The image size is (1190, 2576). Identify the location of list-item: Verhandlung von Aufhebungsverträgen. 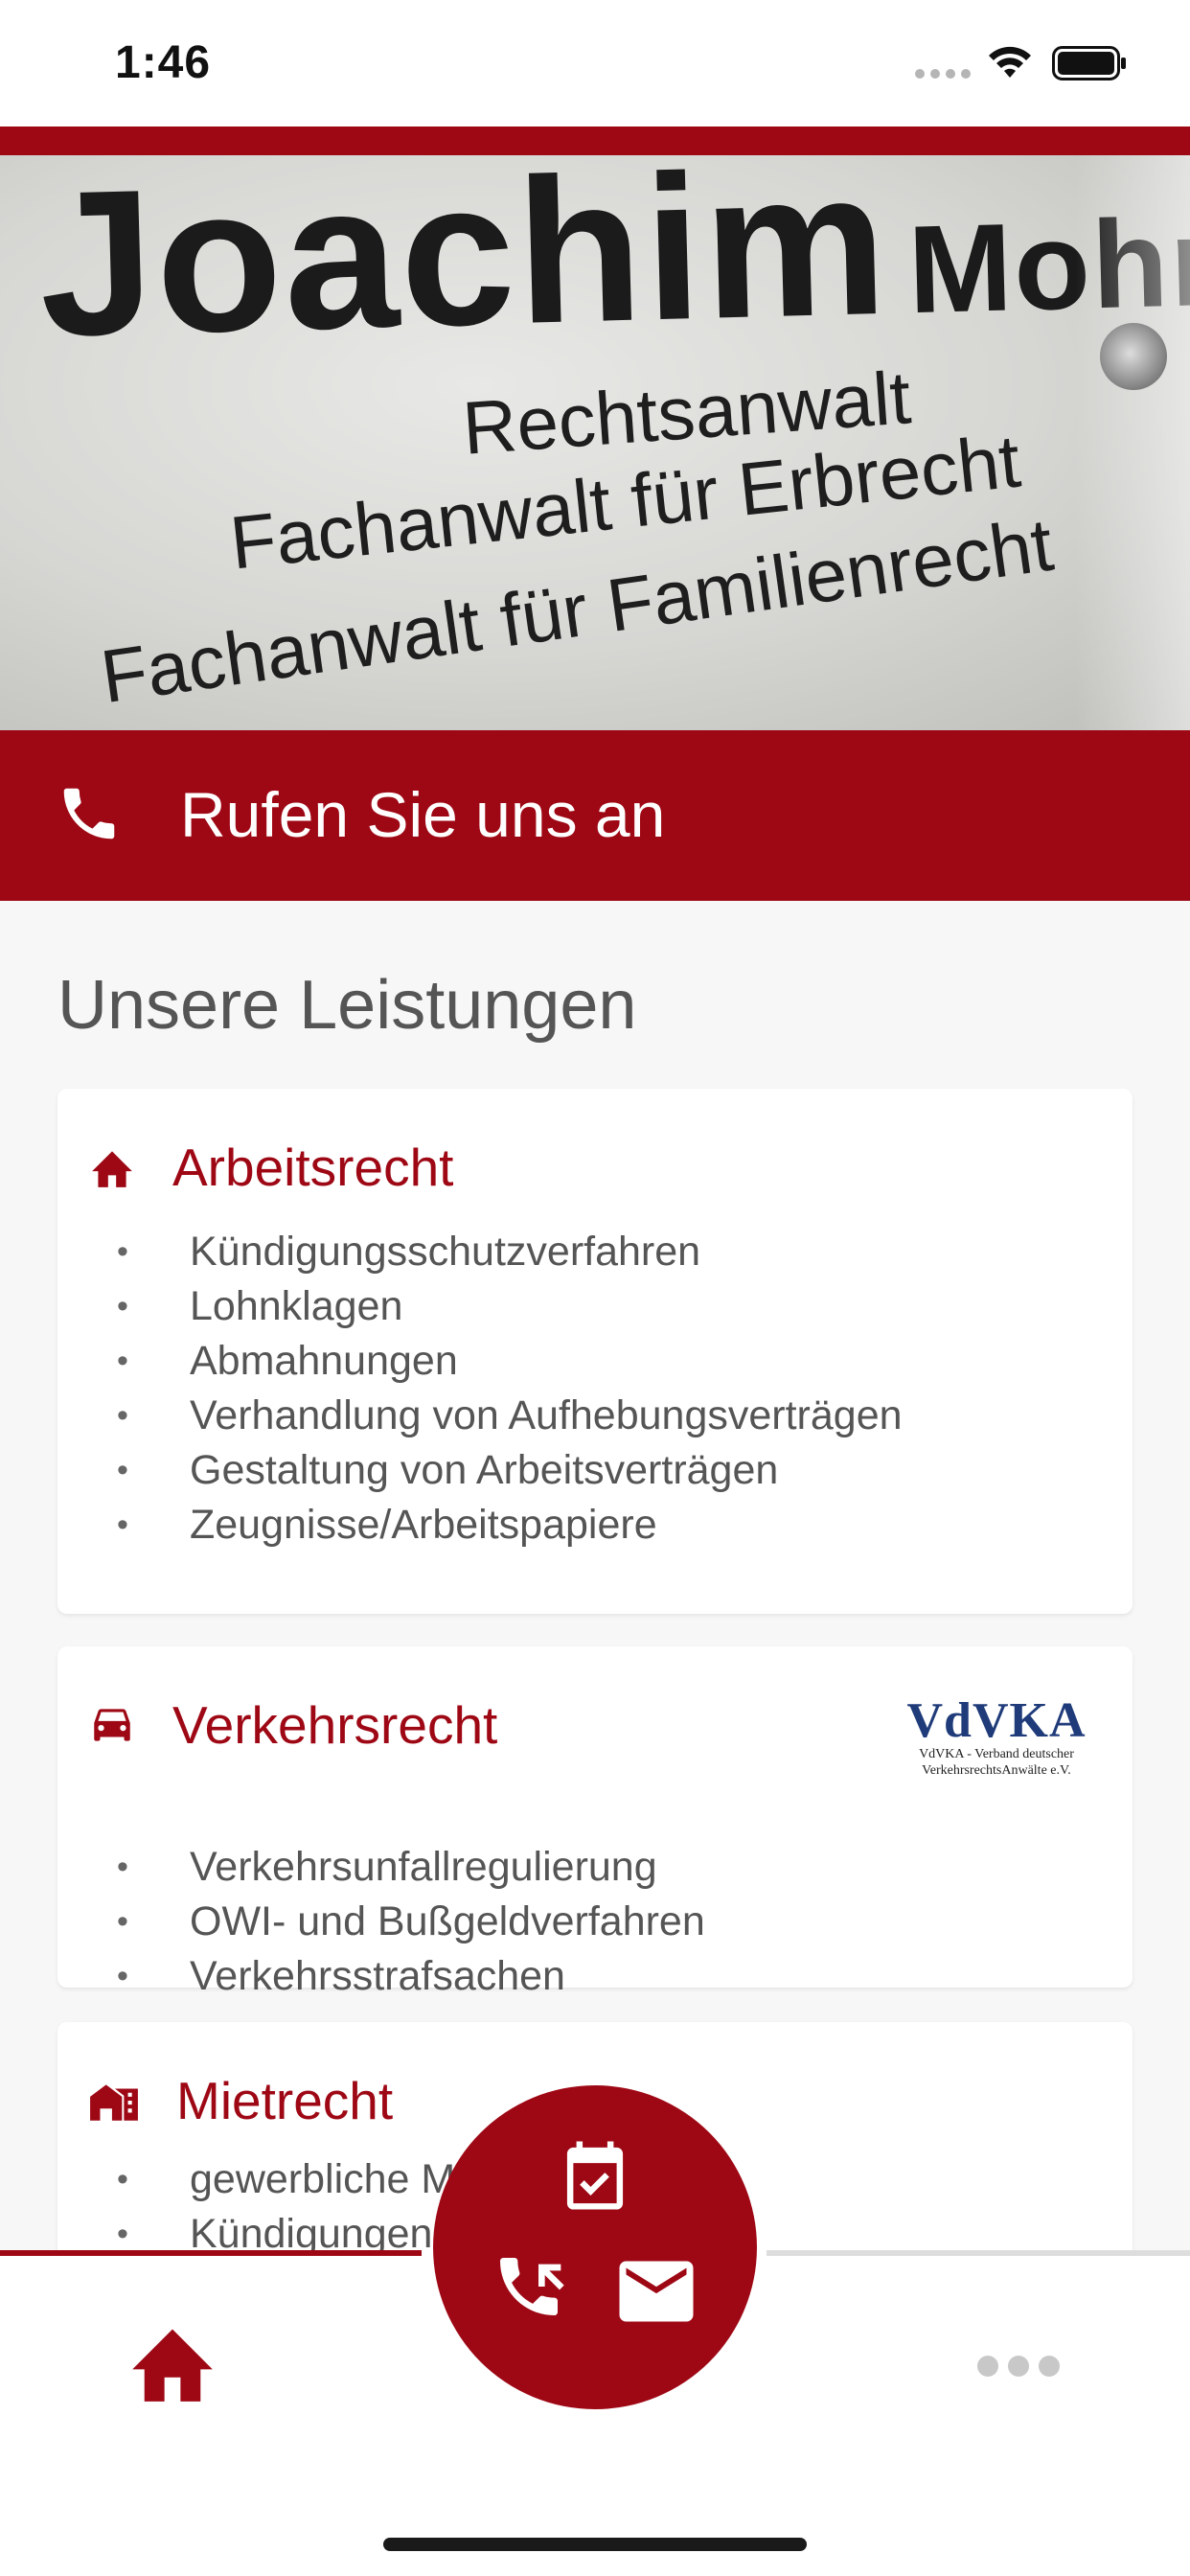
(509, 1416).